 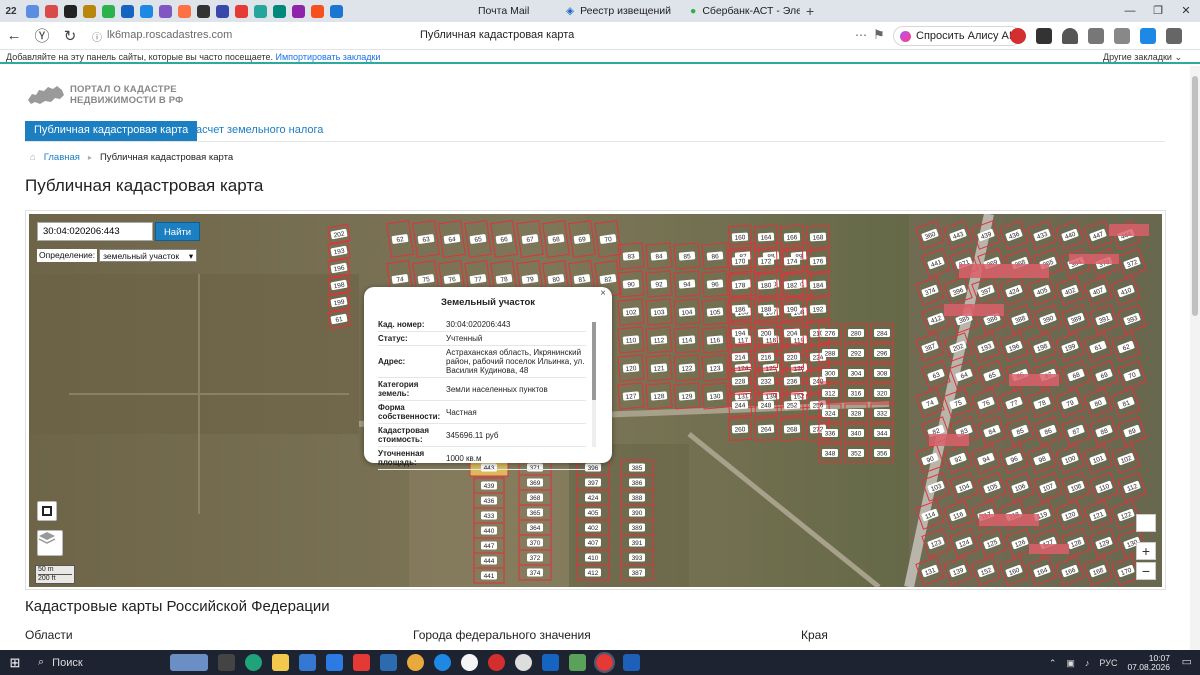 I want to click on yandex-icon, so click(x=361, y=662).